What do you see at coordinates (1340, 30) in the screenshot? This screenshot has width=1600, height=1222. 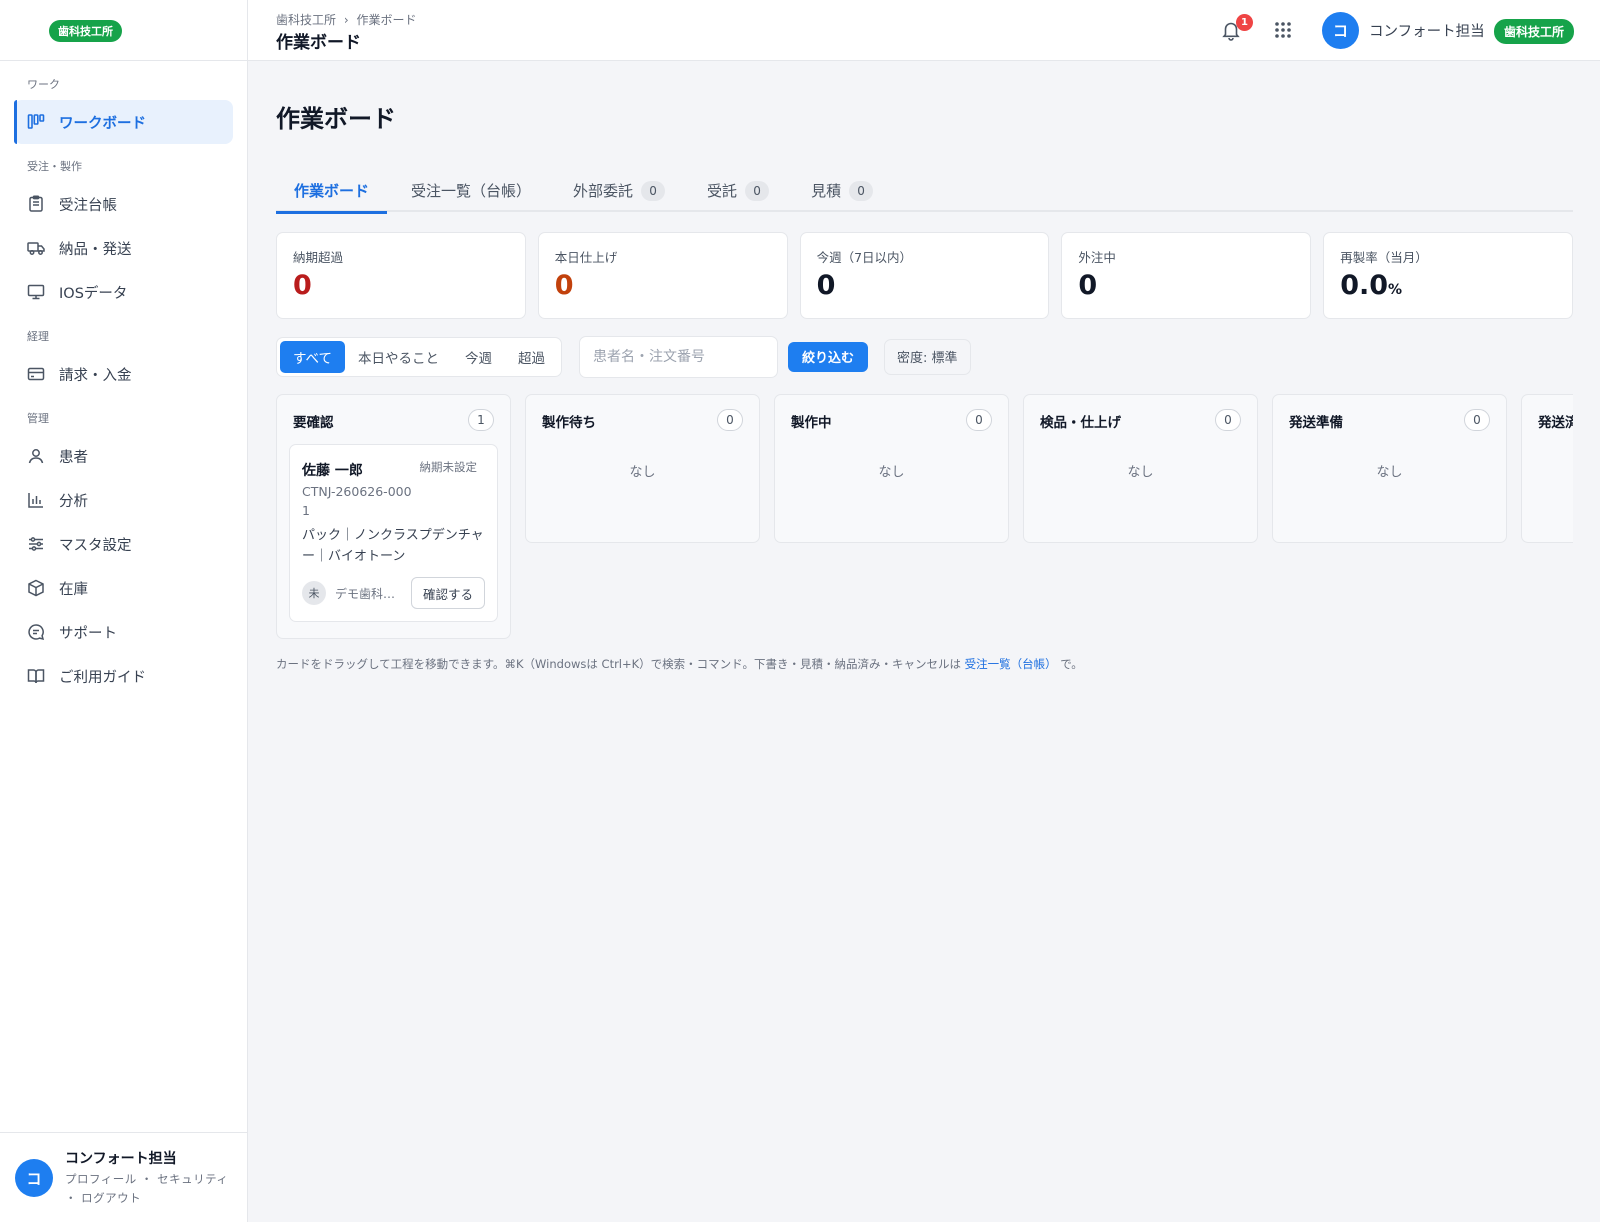 I see `header-avatar: コ` at bounding box center [1340, 30].